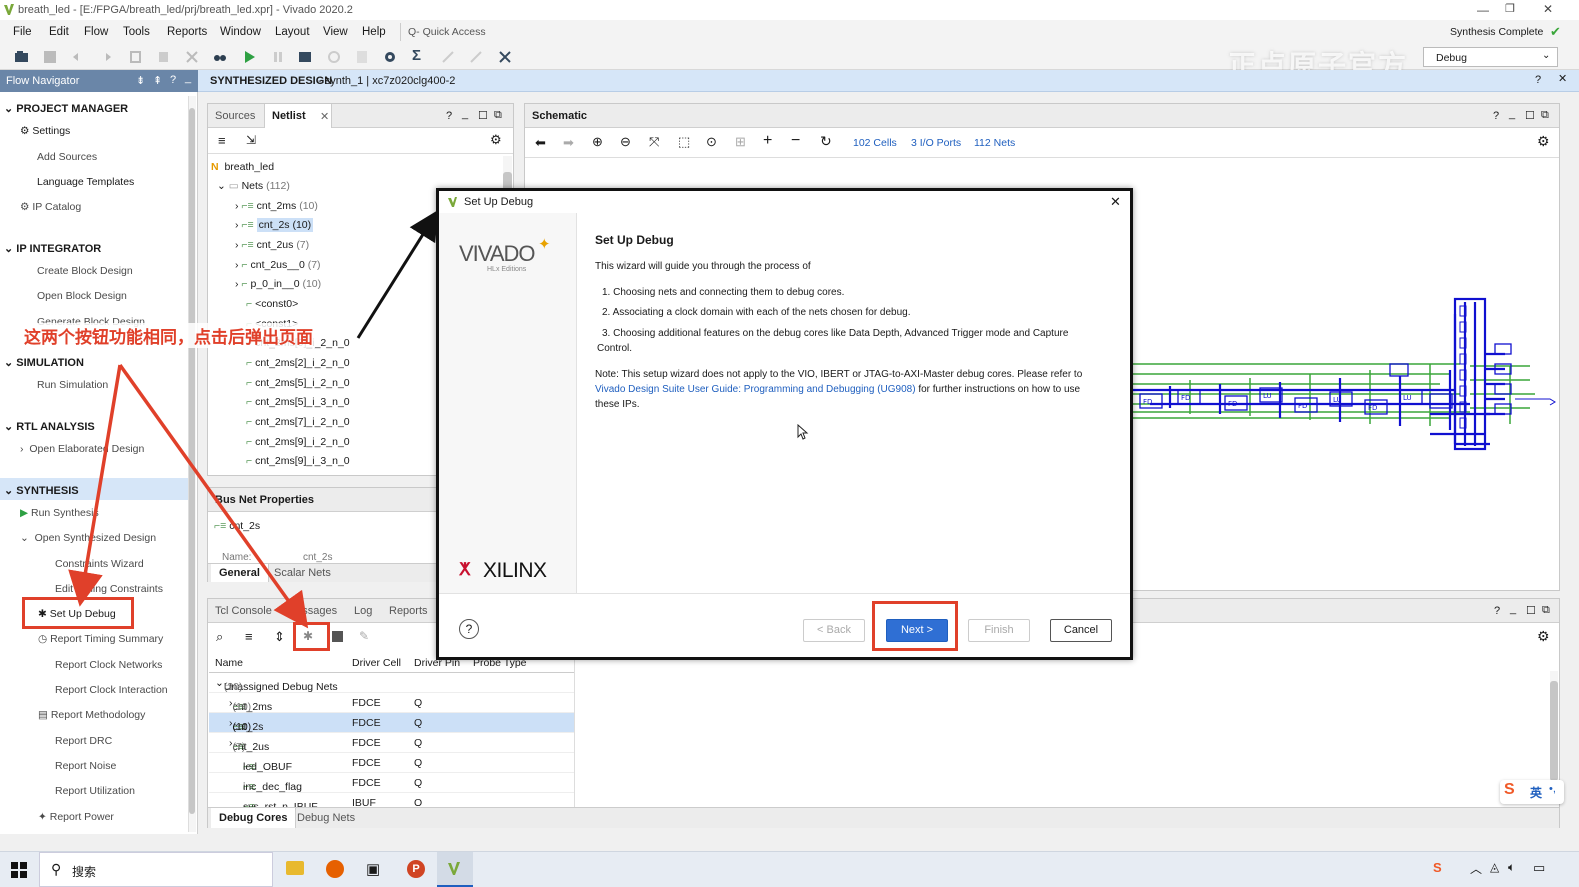  What do you see at coordinates (99, 564) in the screenshot?
I see `constraints-wizard-item: Constraints Wizard` at bounding box center [99, 564].